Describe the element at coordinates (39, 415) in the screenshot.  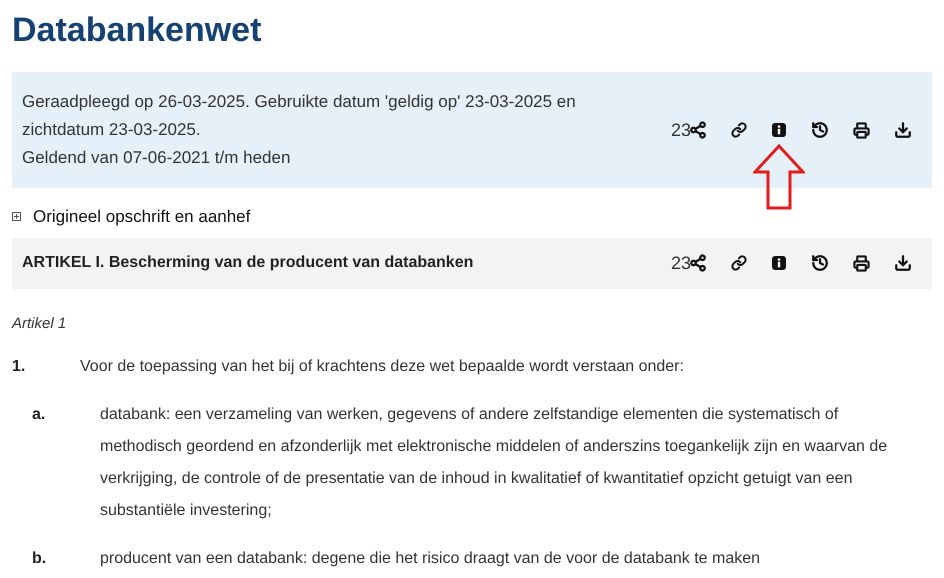
I see `item-number: a.` at that location.